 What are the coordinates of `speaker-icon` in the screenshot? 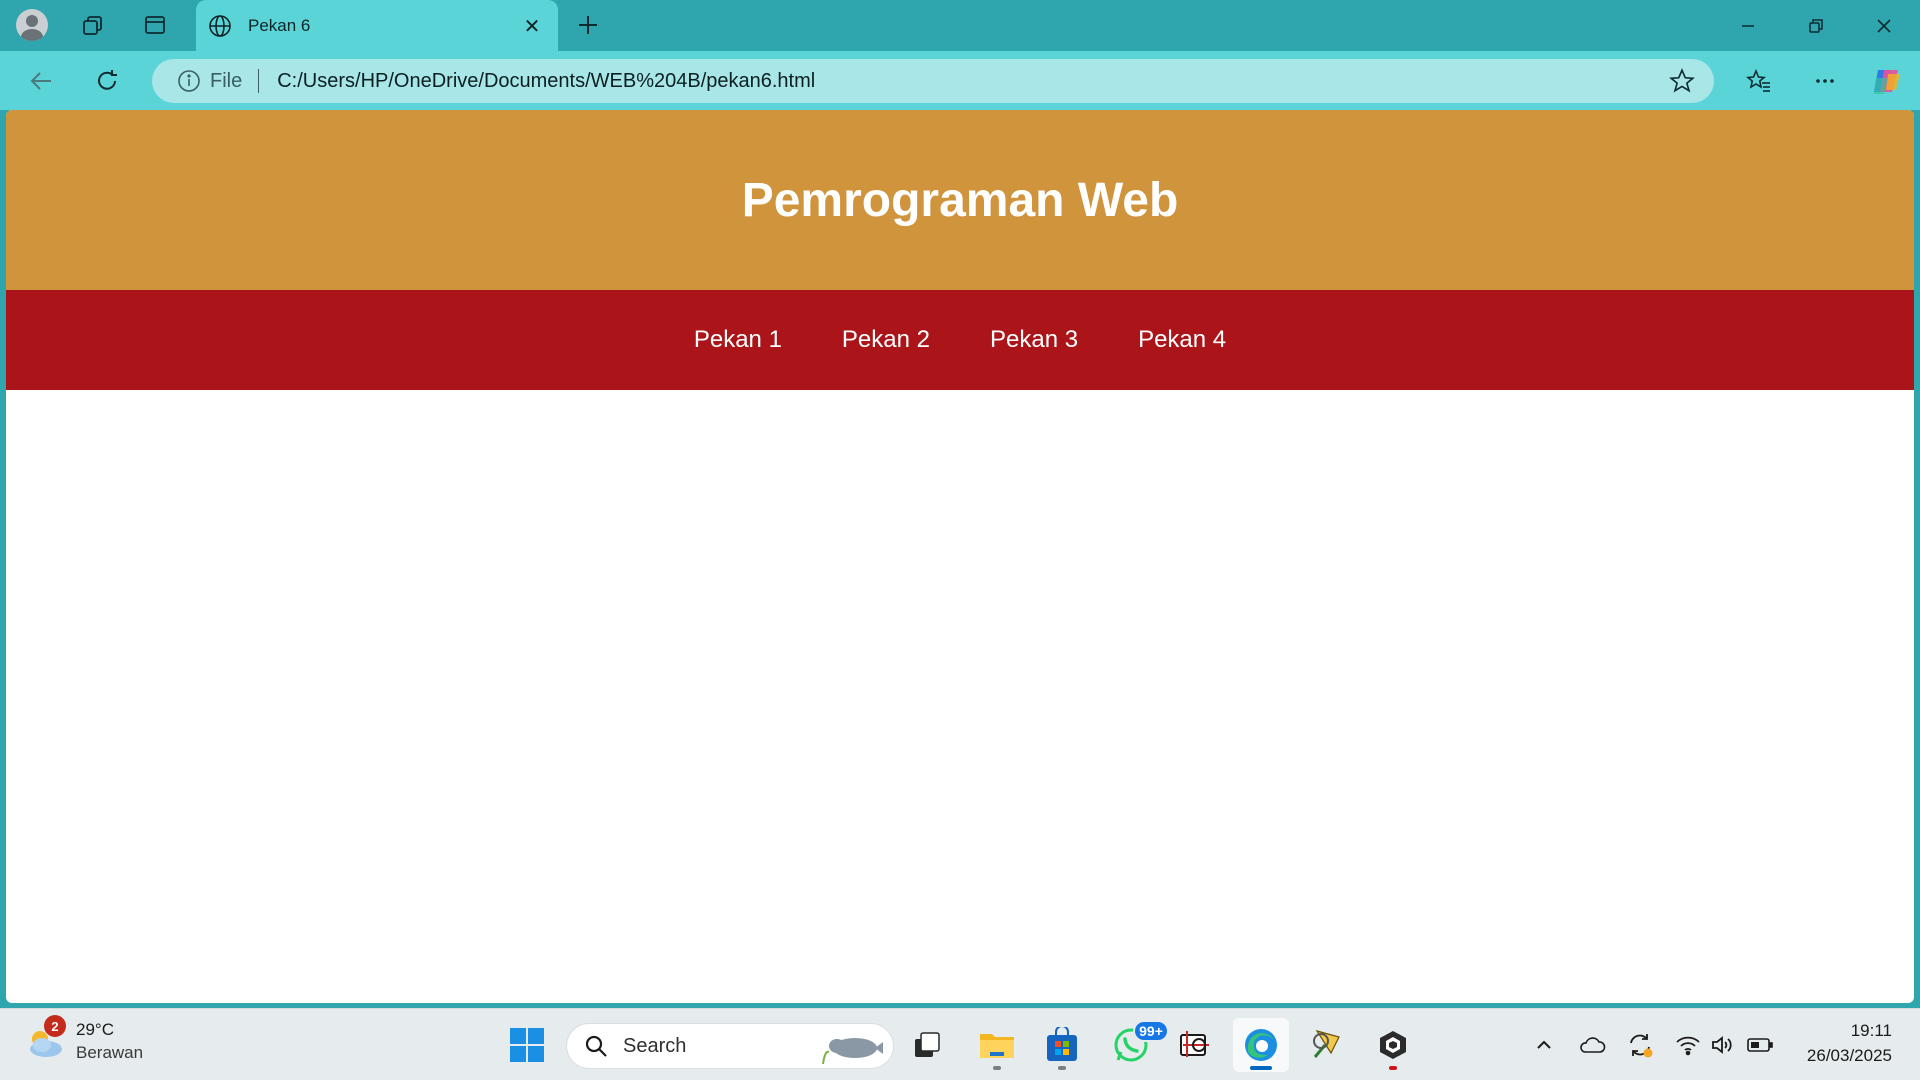 It's located at (1722, 1045).